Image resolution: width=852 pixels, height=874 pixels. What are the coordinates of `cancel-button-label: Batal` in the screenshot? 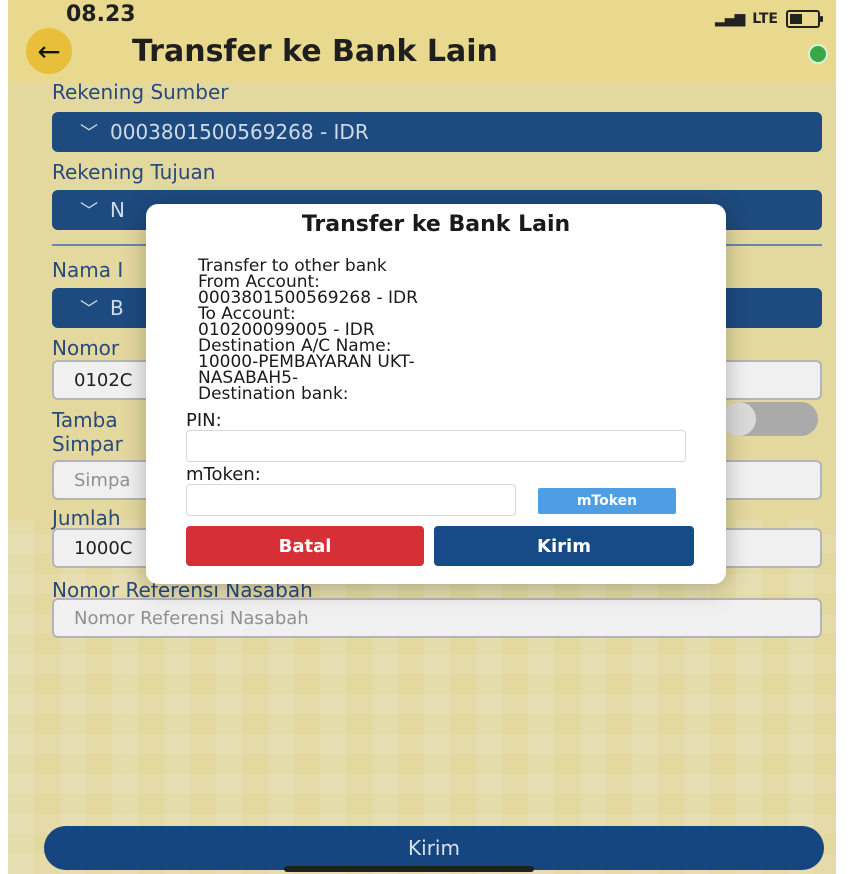 It's located at (305, 546).